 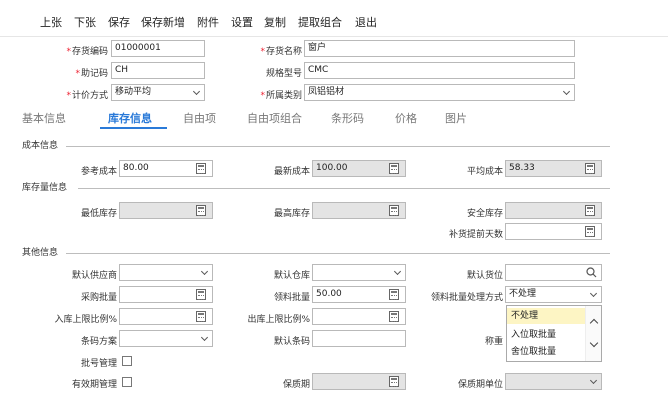 What do you see at coordinates (163, 22) in the screenshot?
I see `save-new-button: 保存新增` at bounding box center [163, 22].